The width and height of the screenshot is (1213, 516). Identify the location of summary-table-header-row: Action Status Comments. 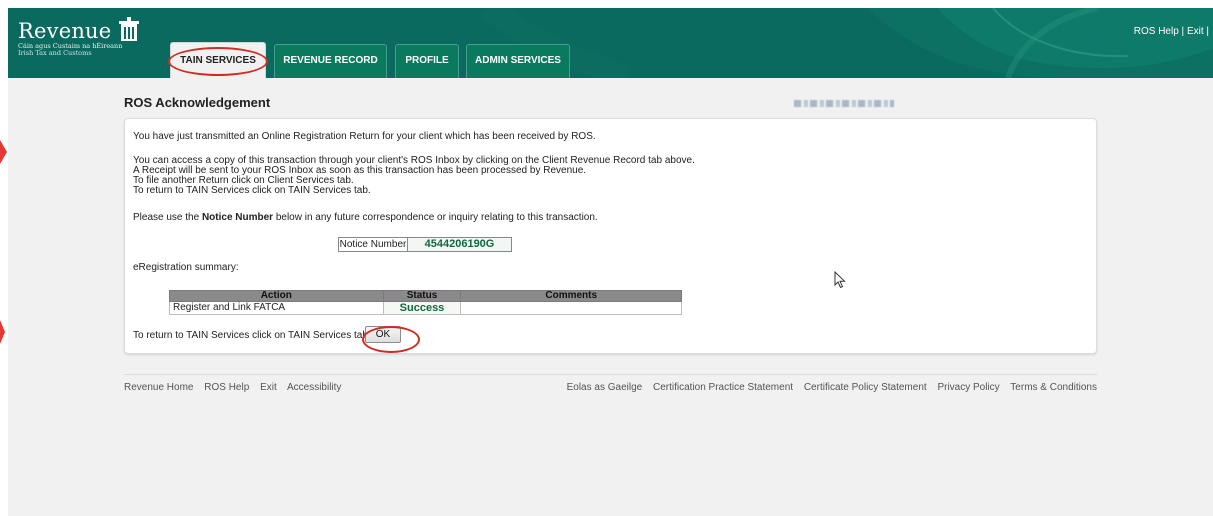
(425, 296).